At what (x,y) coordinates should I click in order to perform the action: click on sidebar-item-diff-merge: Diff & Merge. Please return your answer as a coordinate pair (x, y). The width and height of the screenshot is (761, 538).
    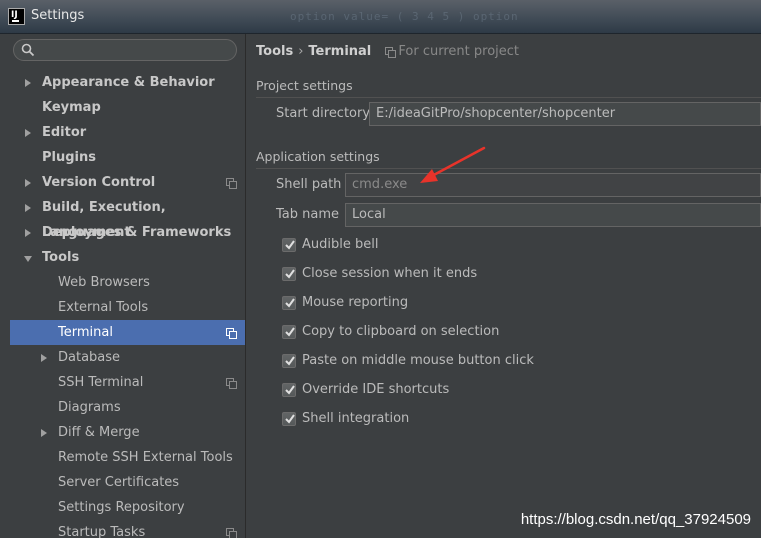
    Looking at the image, I should click on (127, 432).